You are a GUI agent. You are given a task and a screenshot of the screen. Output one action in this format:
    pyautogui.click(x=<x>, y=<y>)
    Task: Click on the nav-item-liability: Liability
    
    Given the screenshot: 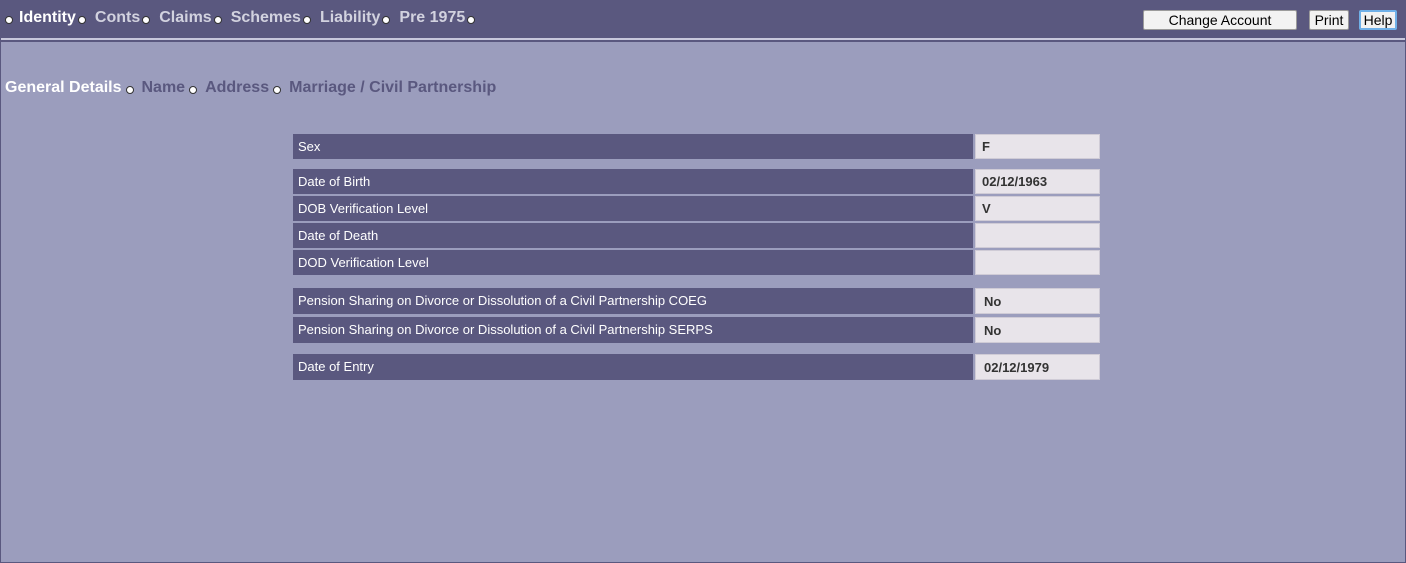 What is the action you would take?
    pyautogui.click(x=350, y=18)
    